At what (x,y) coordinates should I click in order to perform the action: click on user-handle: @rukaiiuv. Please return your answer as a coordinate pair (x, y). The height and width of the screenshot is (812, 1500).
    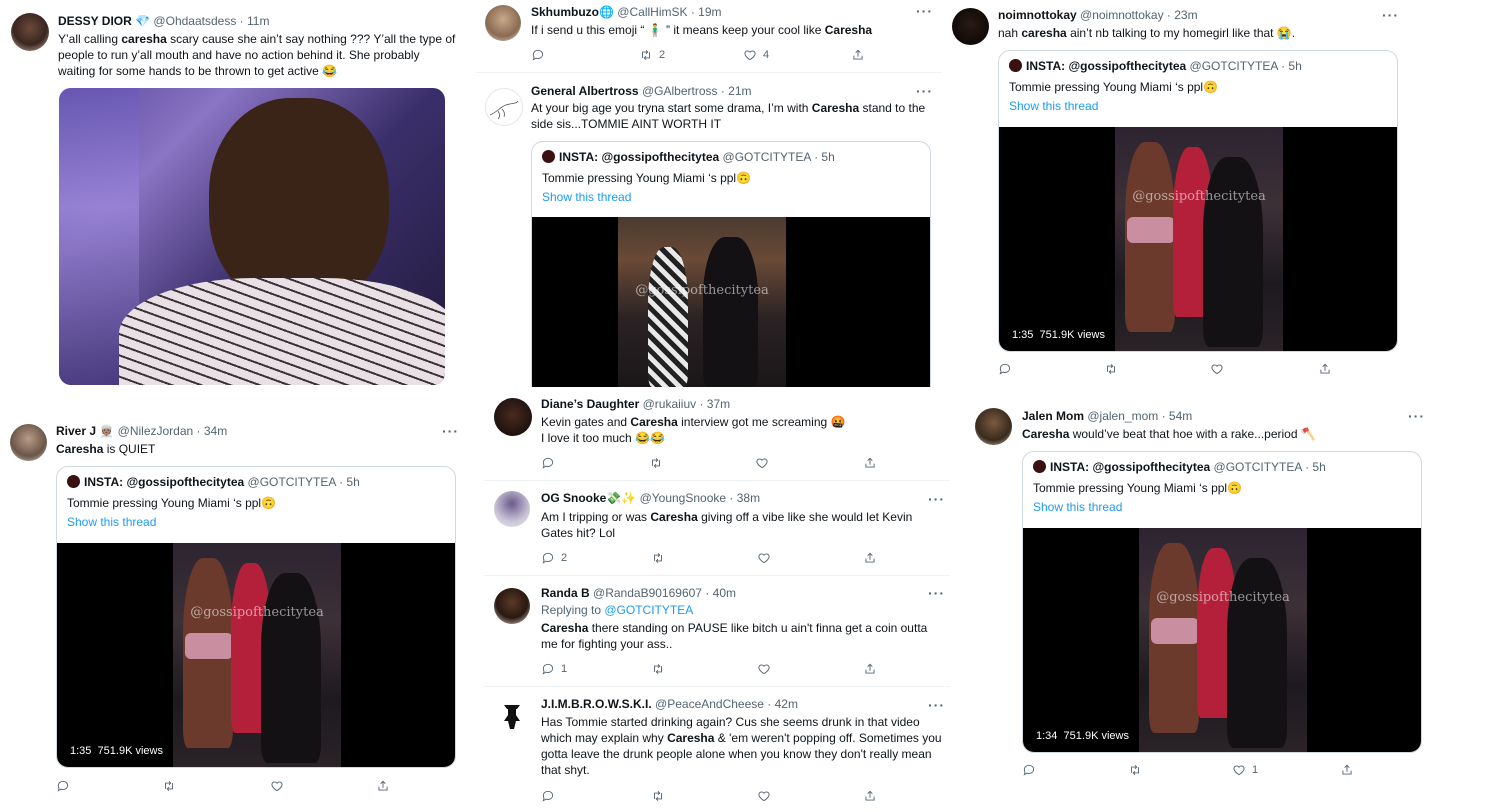
    Looking at the image, I should click on (670, 404).